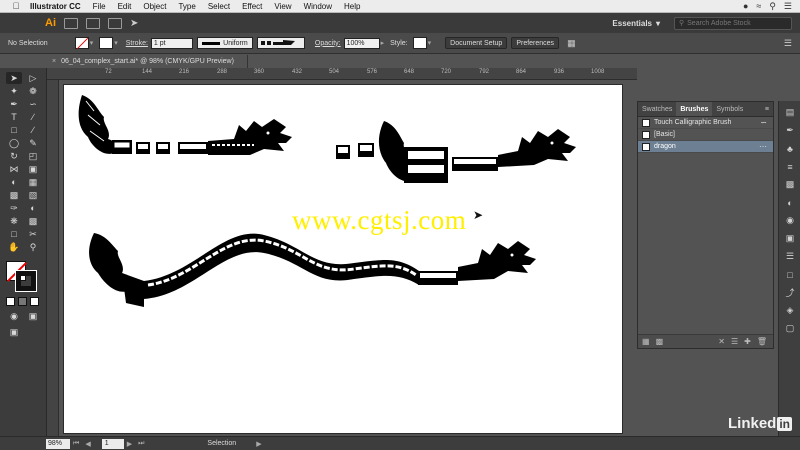 The width and height of the screenshot is (800, 450). I want to click on gradient-tool-icon: ▧, so click(33, 195).